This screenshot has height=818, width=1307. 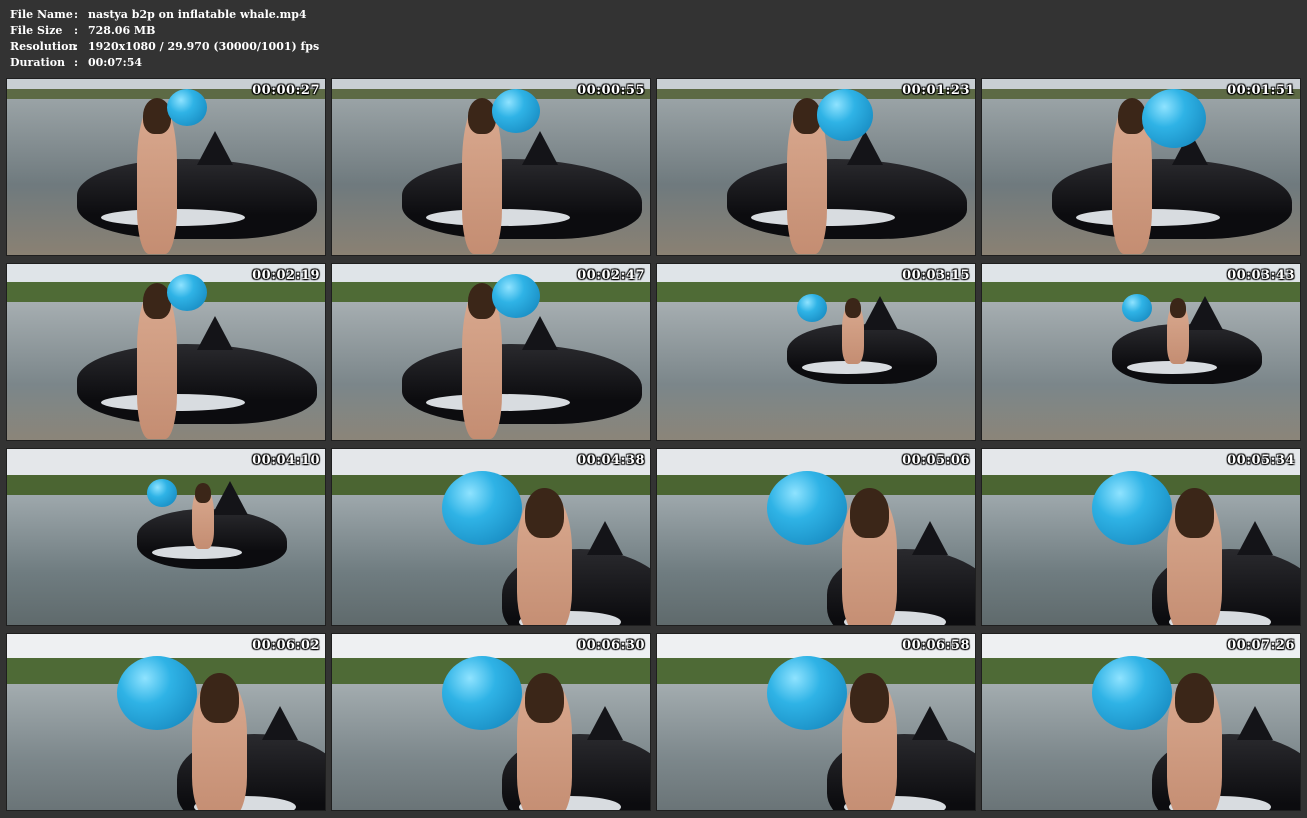 I want to click on video-thumbnail: 00:04:10, so click(x=166, y=537).